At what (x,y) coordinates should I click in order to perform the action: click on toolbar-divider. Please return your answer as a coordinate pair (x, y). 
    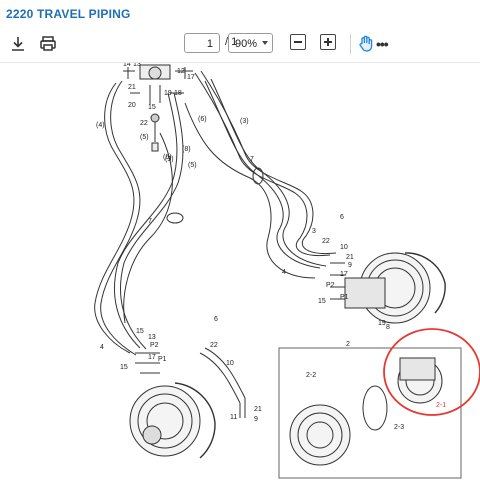
    Looking at the image, I should click on (350, 44).